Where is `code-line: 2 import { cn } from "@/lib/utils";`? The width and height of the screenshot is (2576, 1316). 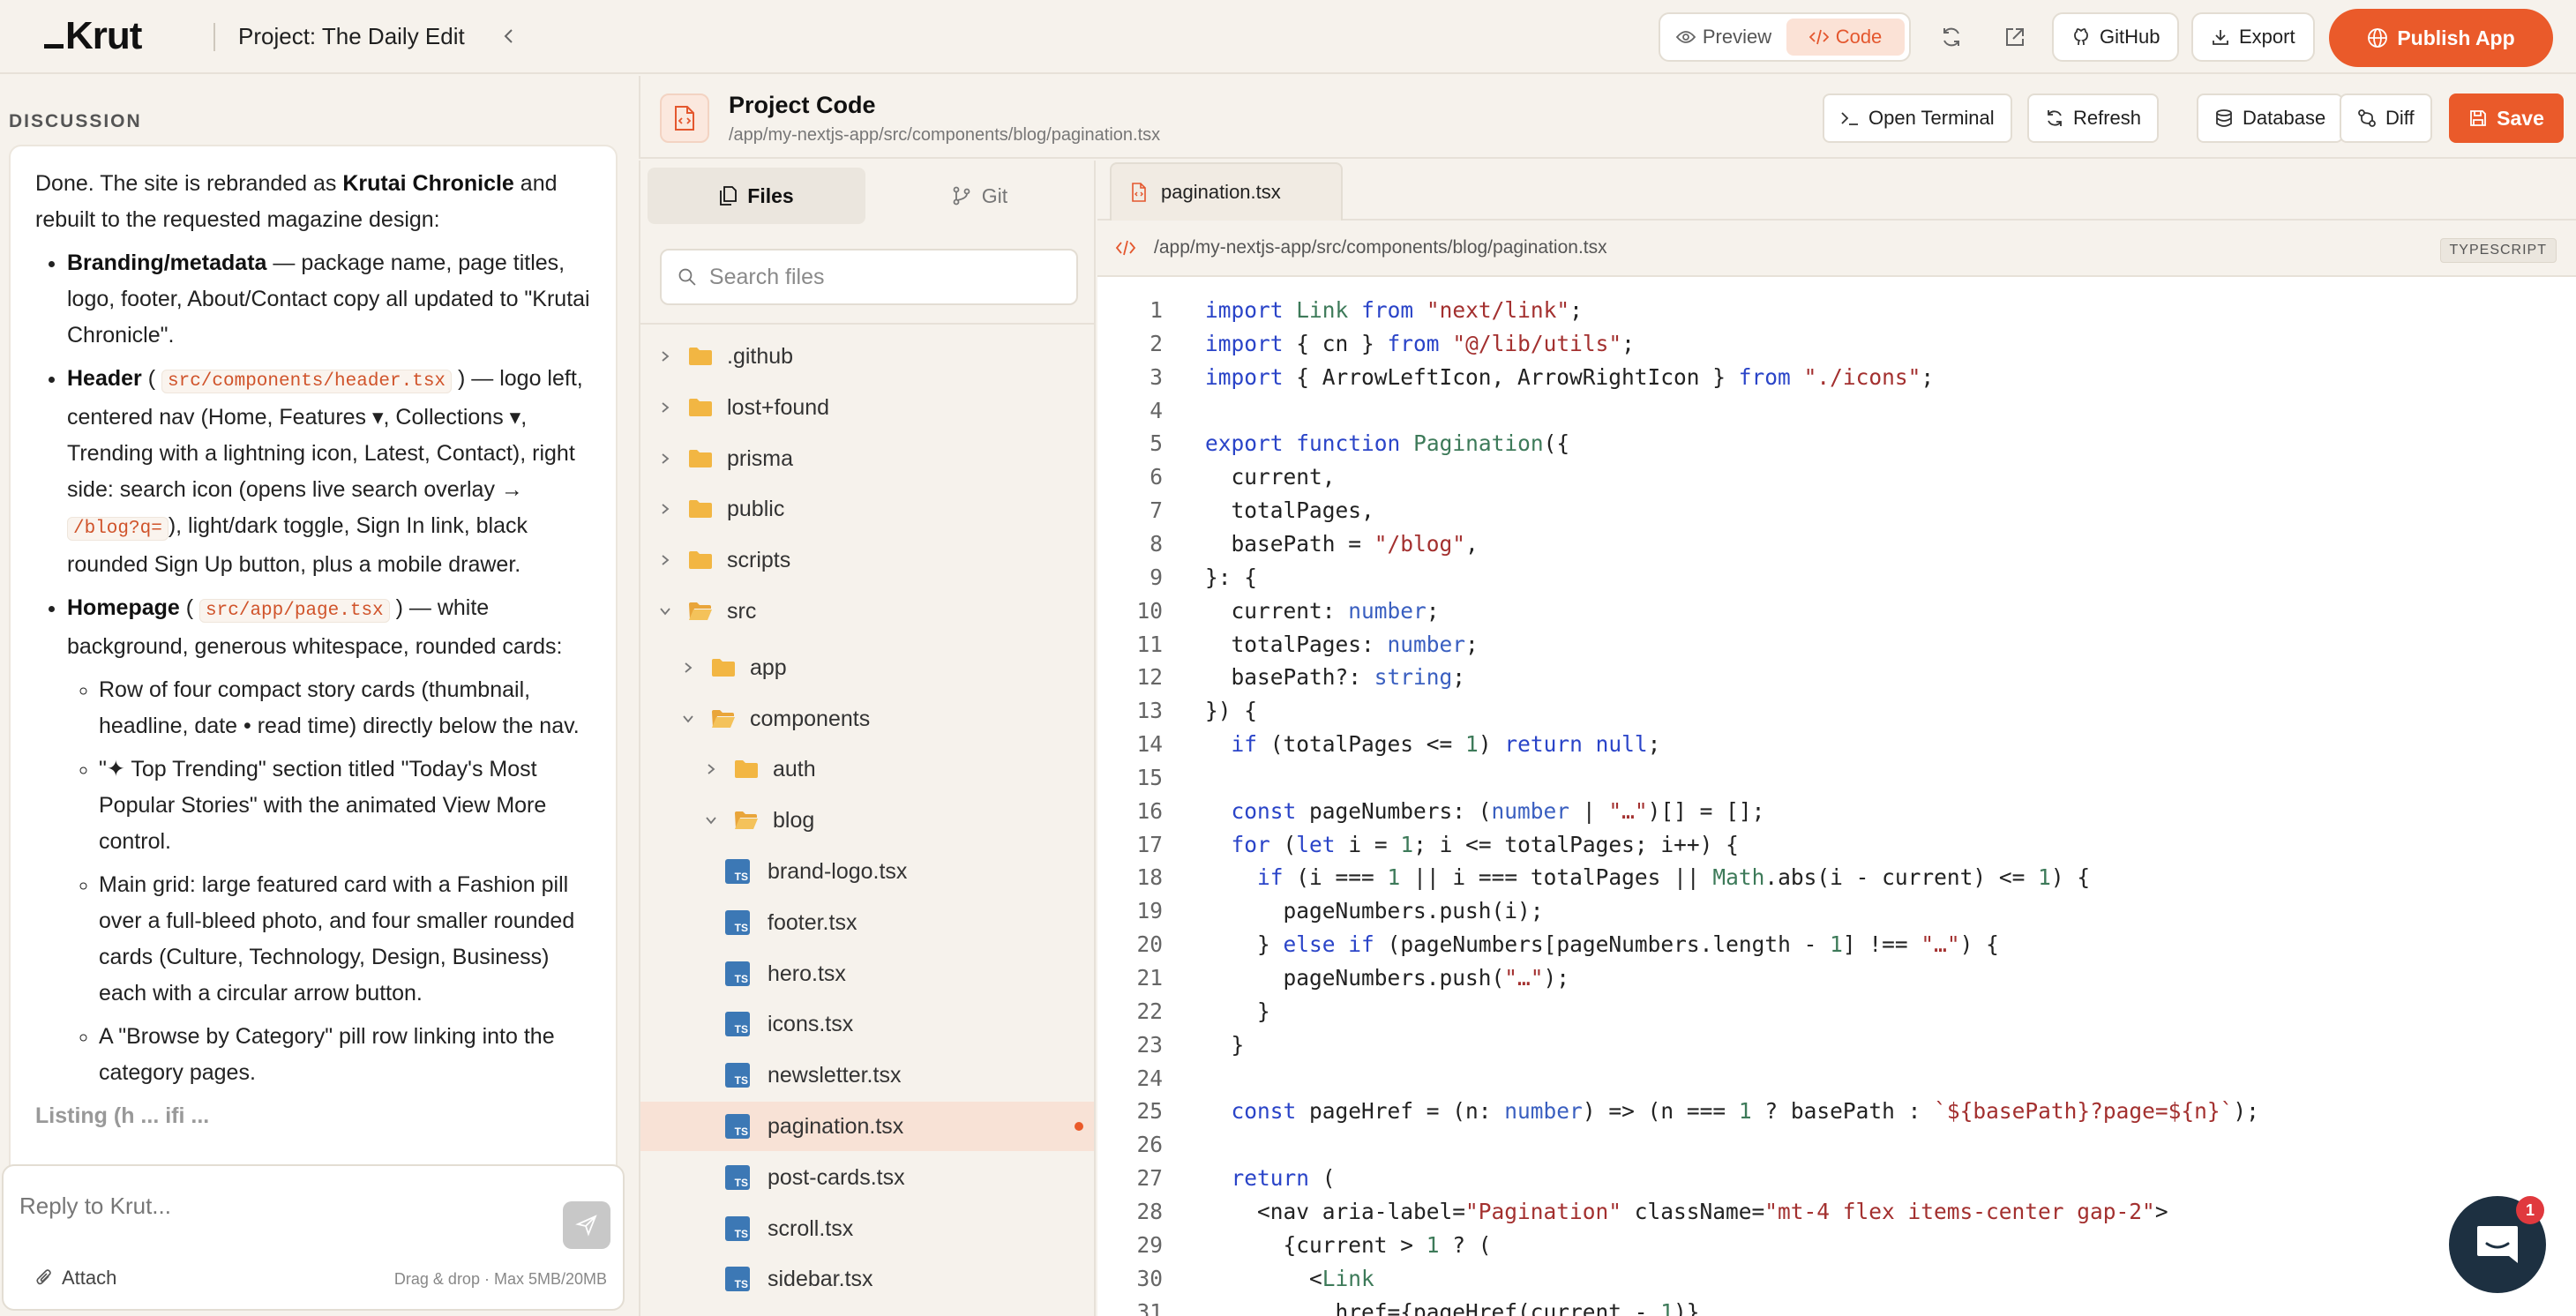
code-line: 2 import { cn } from "@/lib/utils"; is located at coordinates (1366, 343).